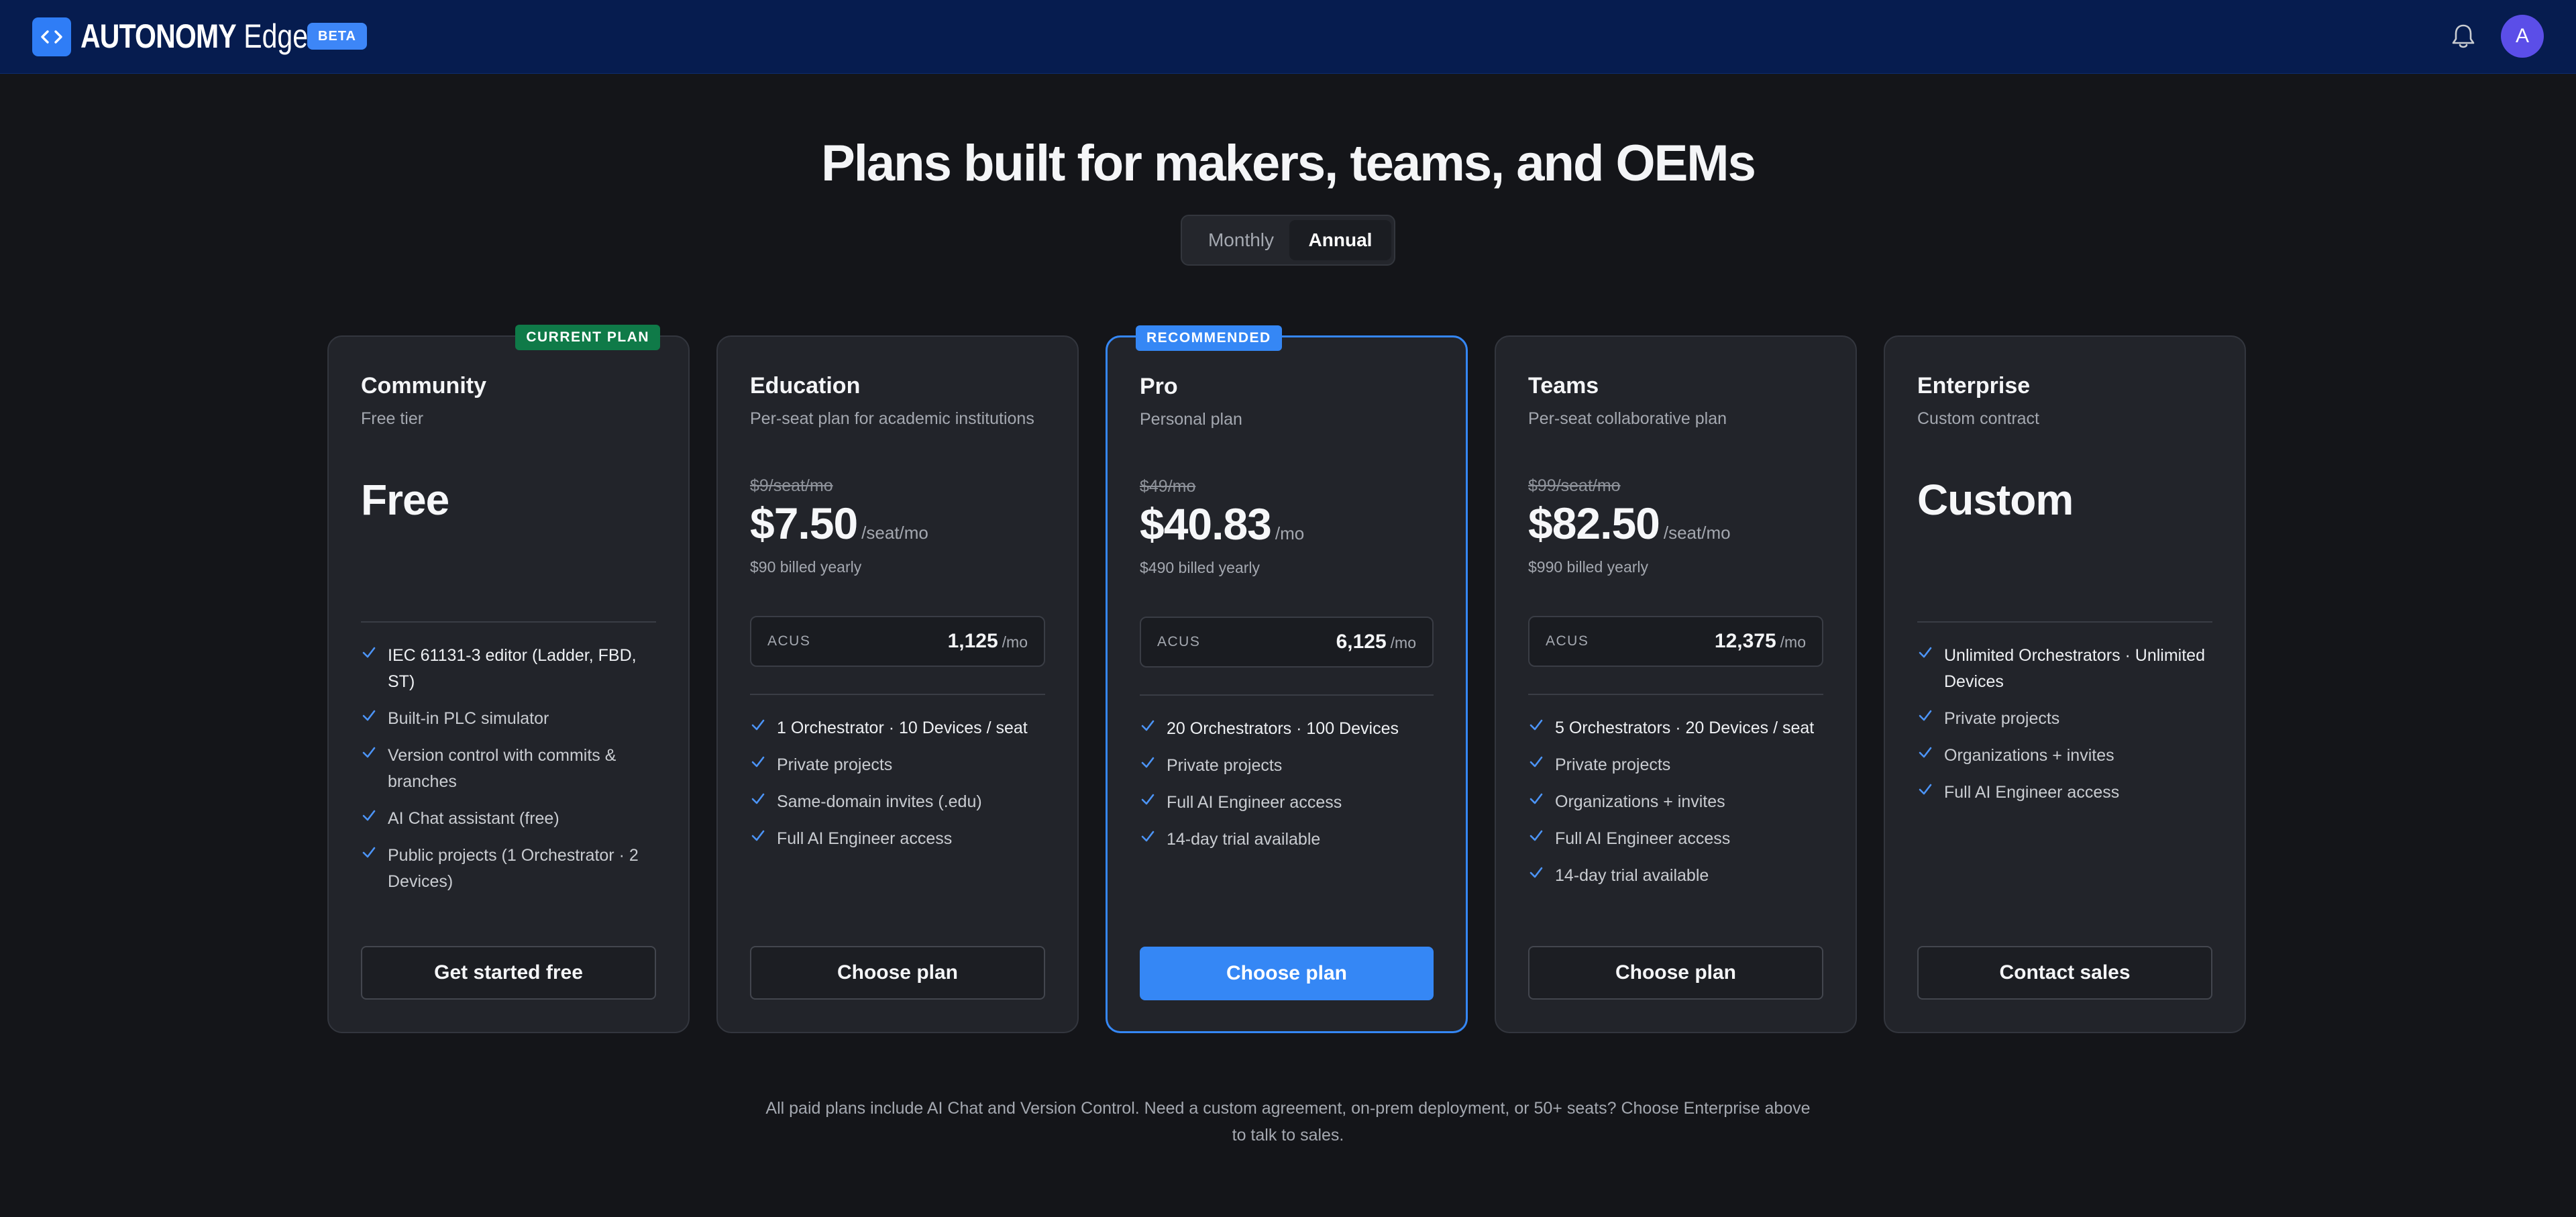  I want to click on acus-value-row: 6,125/mo, so click(1376, 644).